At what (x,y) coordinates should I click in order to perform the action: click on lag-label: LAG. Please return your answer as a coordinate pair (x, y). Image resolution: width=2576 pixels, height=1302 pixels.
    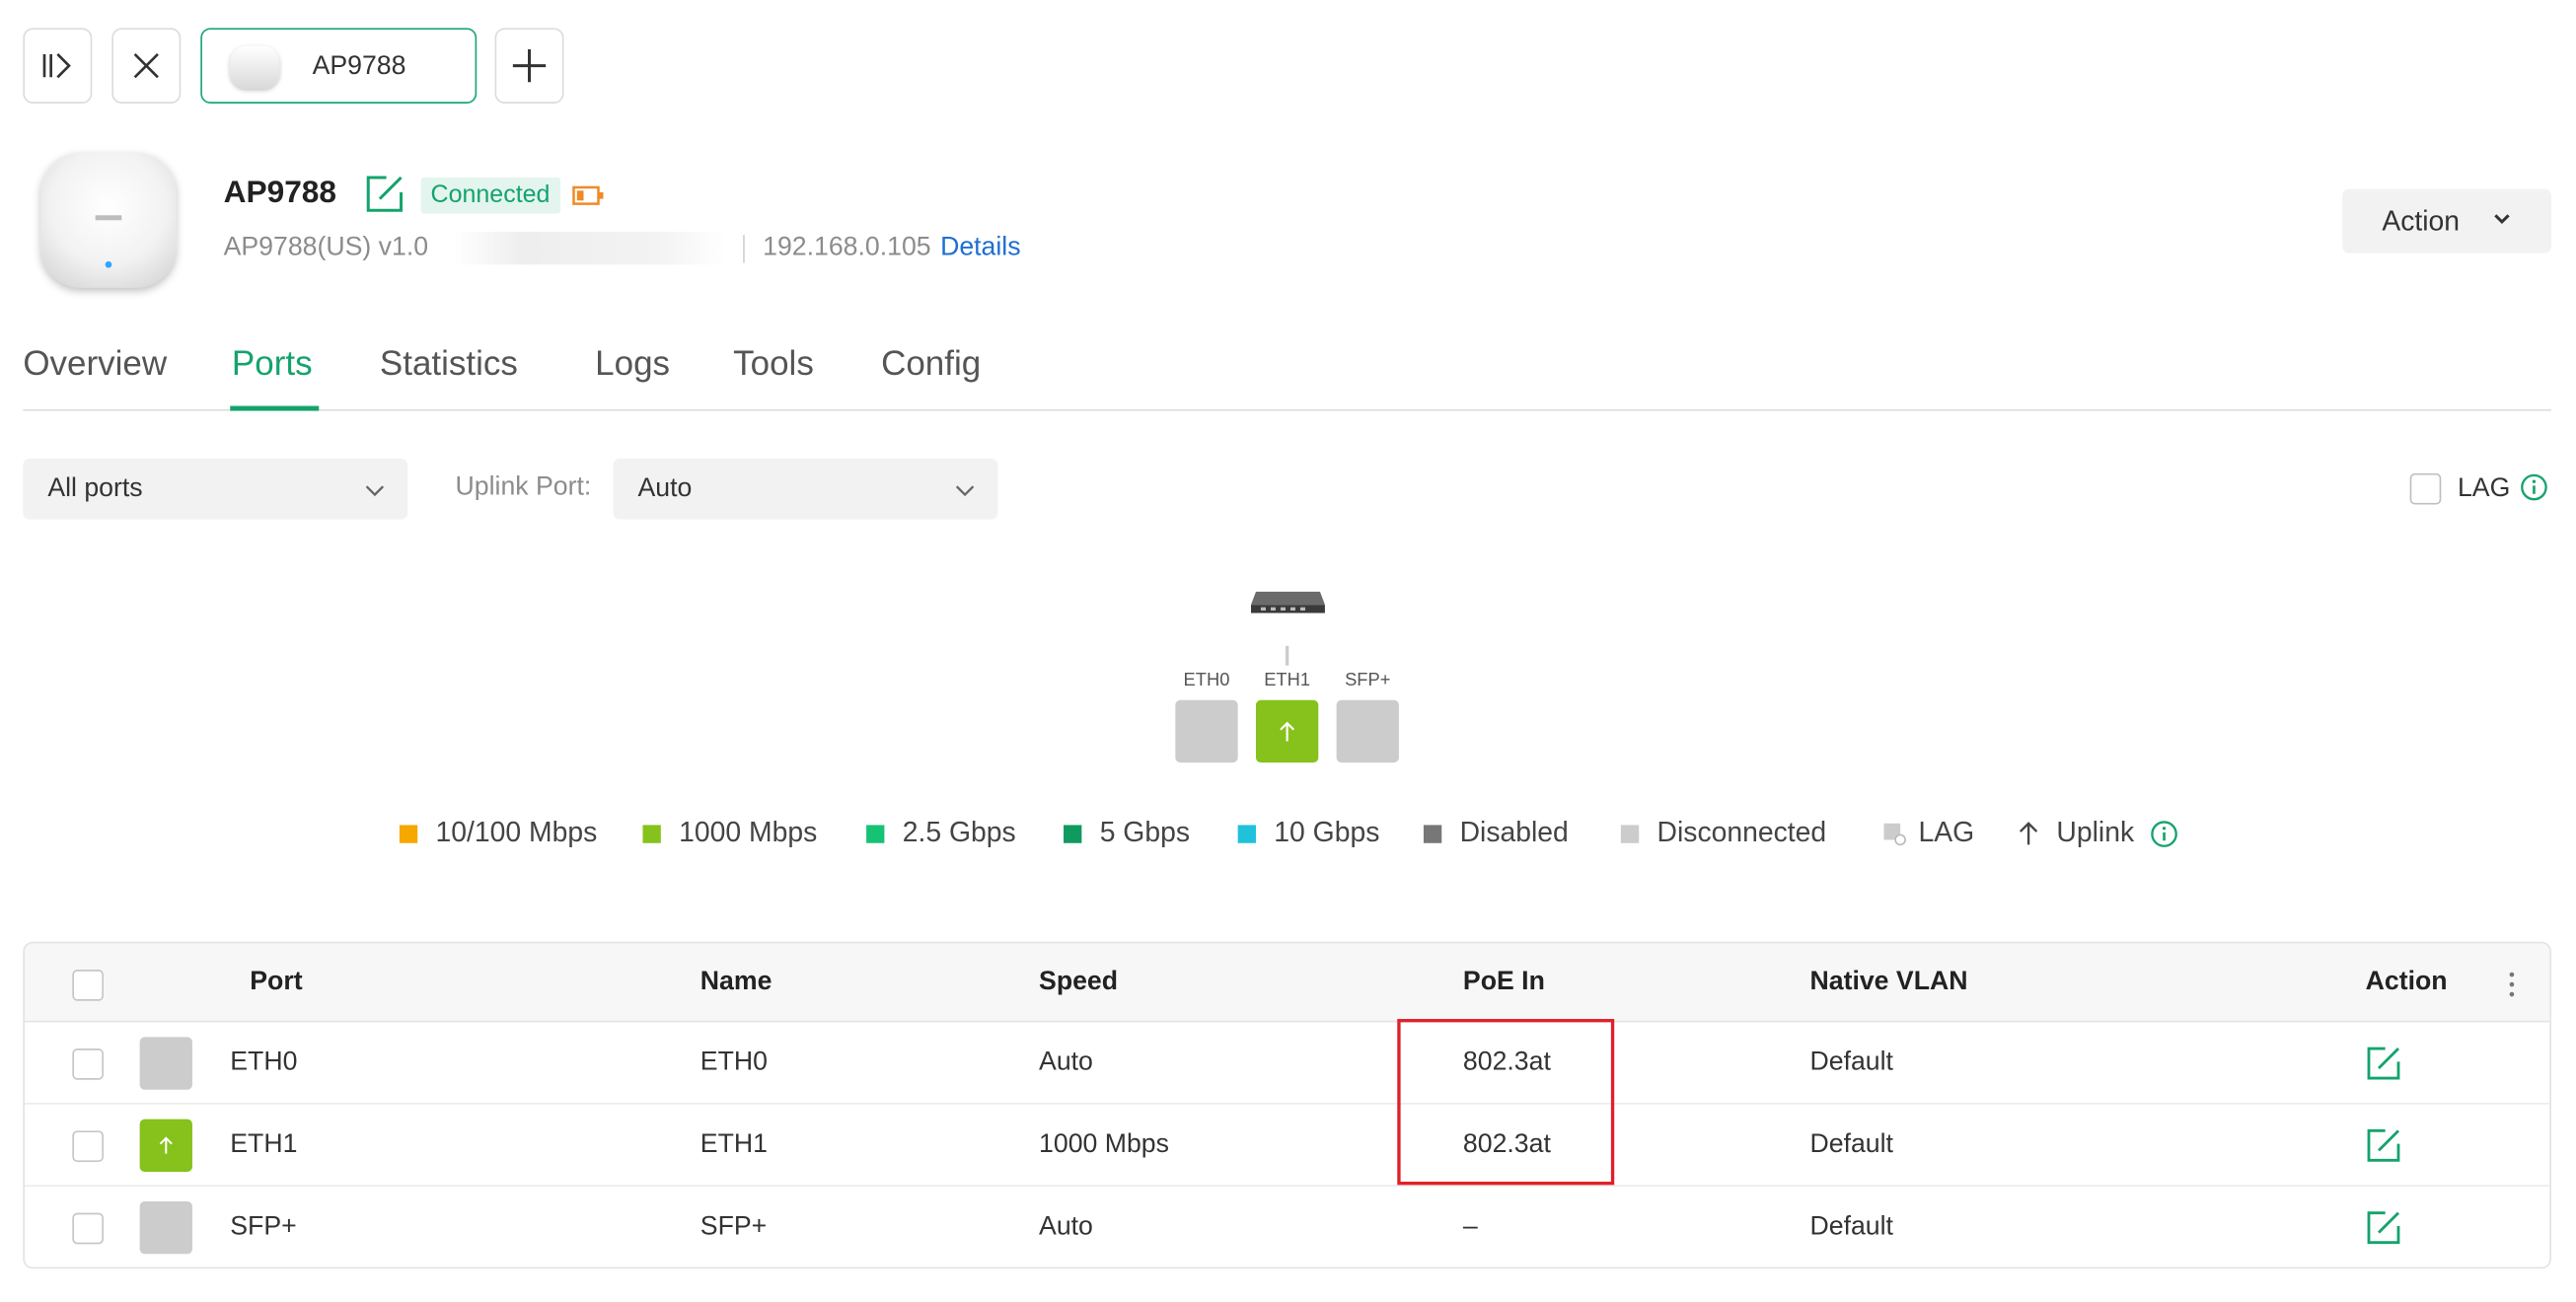
    Looking at the image, I should click on (2484, 488).